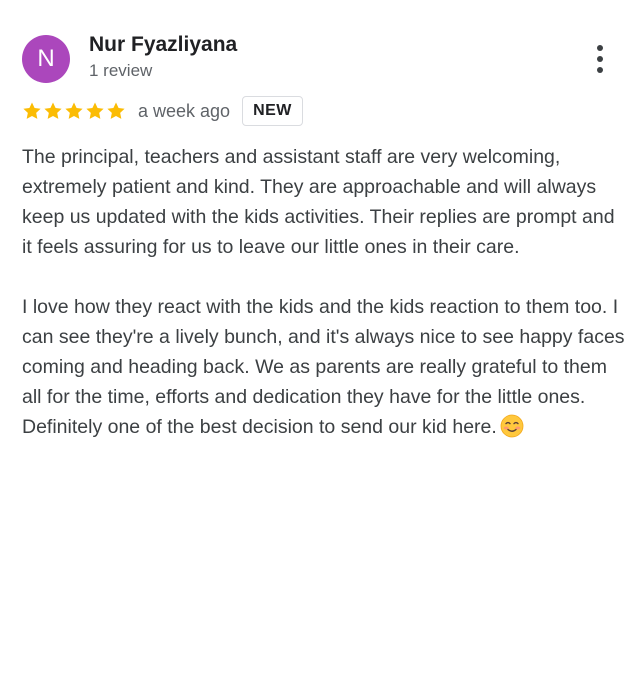  I want to click on rating-row: a week ago NEW, so click(162, 111).